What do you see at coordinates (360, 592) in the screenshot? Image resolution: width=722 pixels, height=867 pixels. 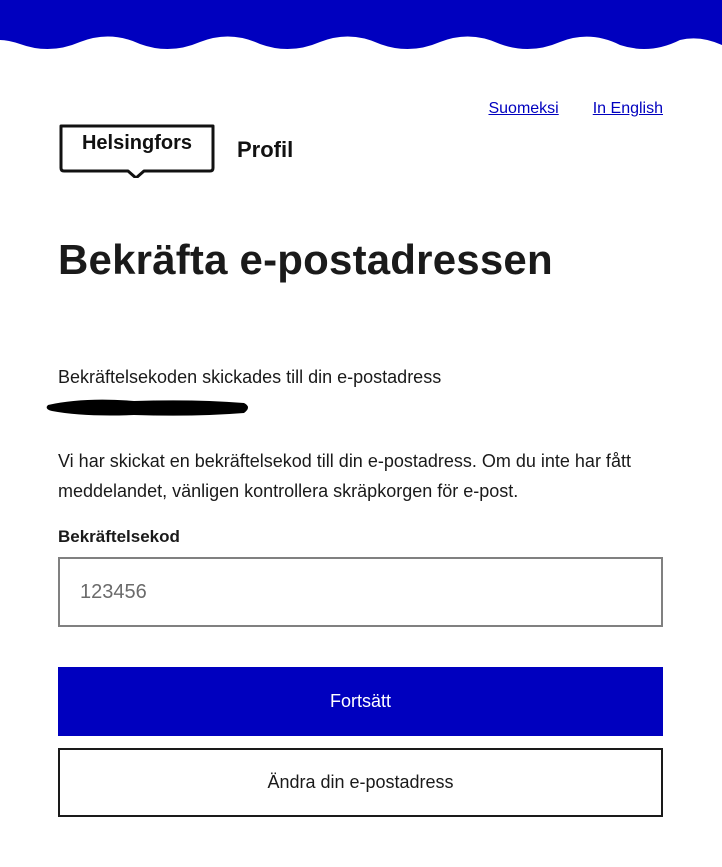 I see `verification-code-input` at bounding box center [360, 592].